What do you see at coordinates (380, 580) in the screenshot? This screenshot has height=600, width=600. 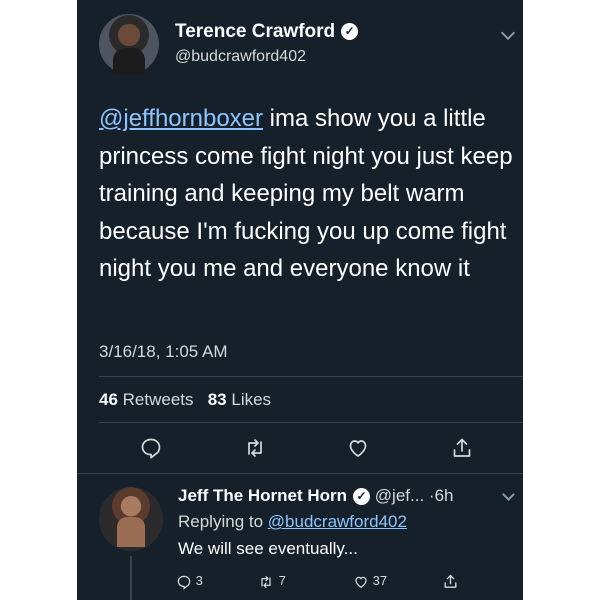 I see `reply-like-count: 37` at bounding box center [380, 580].